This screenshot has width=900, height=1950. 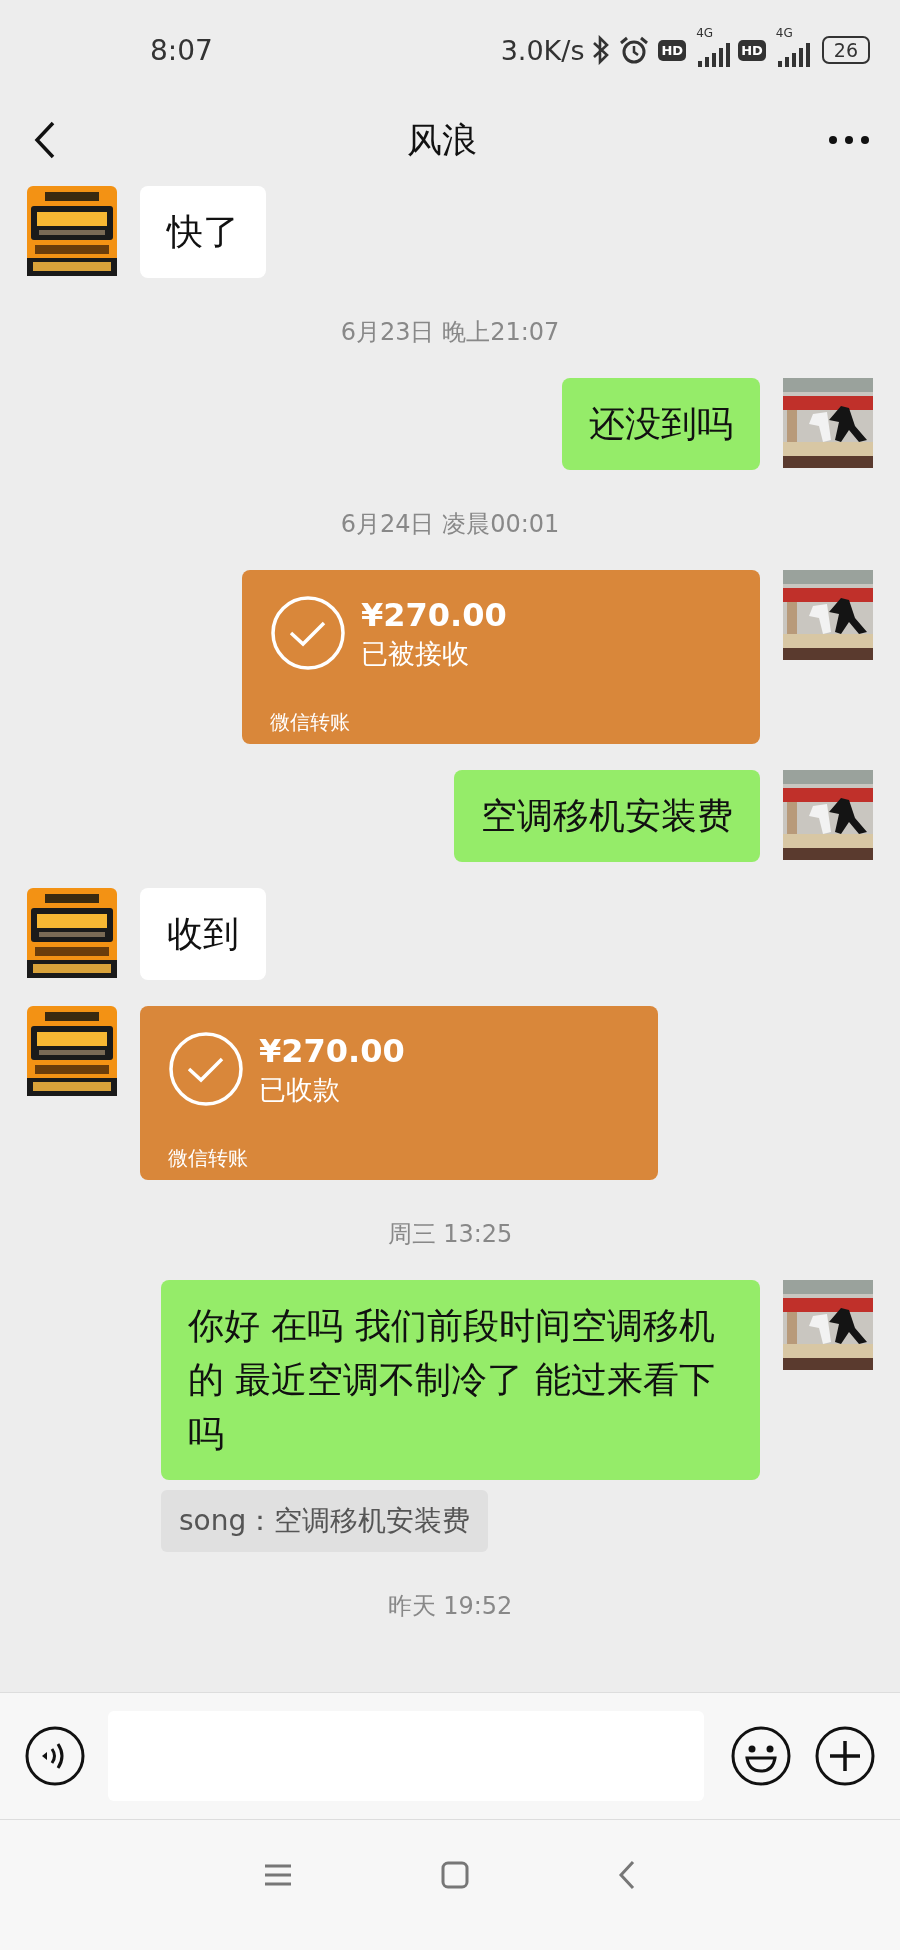 I want to click on chat-title: 风浪, so click(x=442, y=140).